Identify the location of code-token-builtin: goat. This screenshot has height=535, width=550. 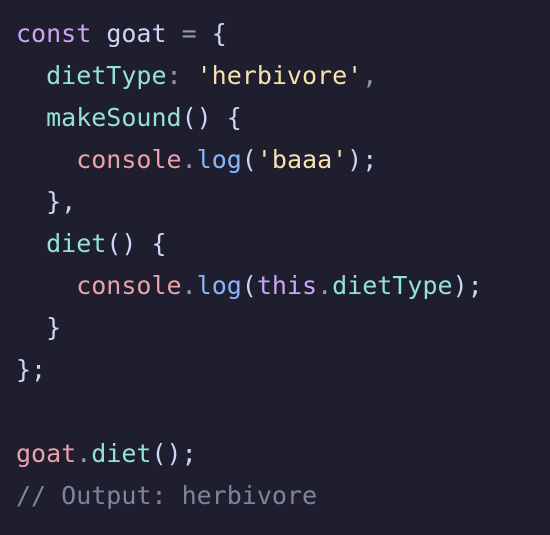
(46, 453).